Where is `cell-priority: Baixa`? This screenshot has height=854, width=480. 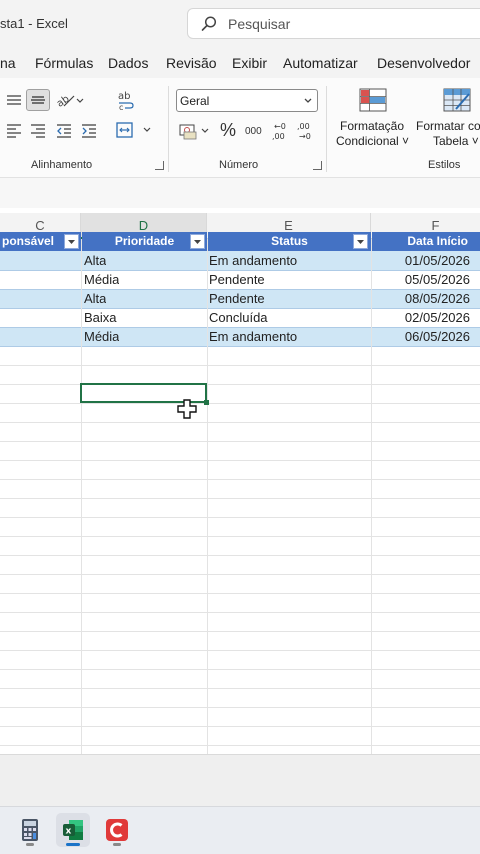
cell-priority: Baixa is located at coordinates (100, 317).